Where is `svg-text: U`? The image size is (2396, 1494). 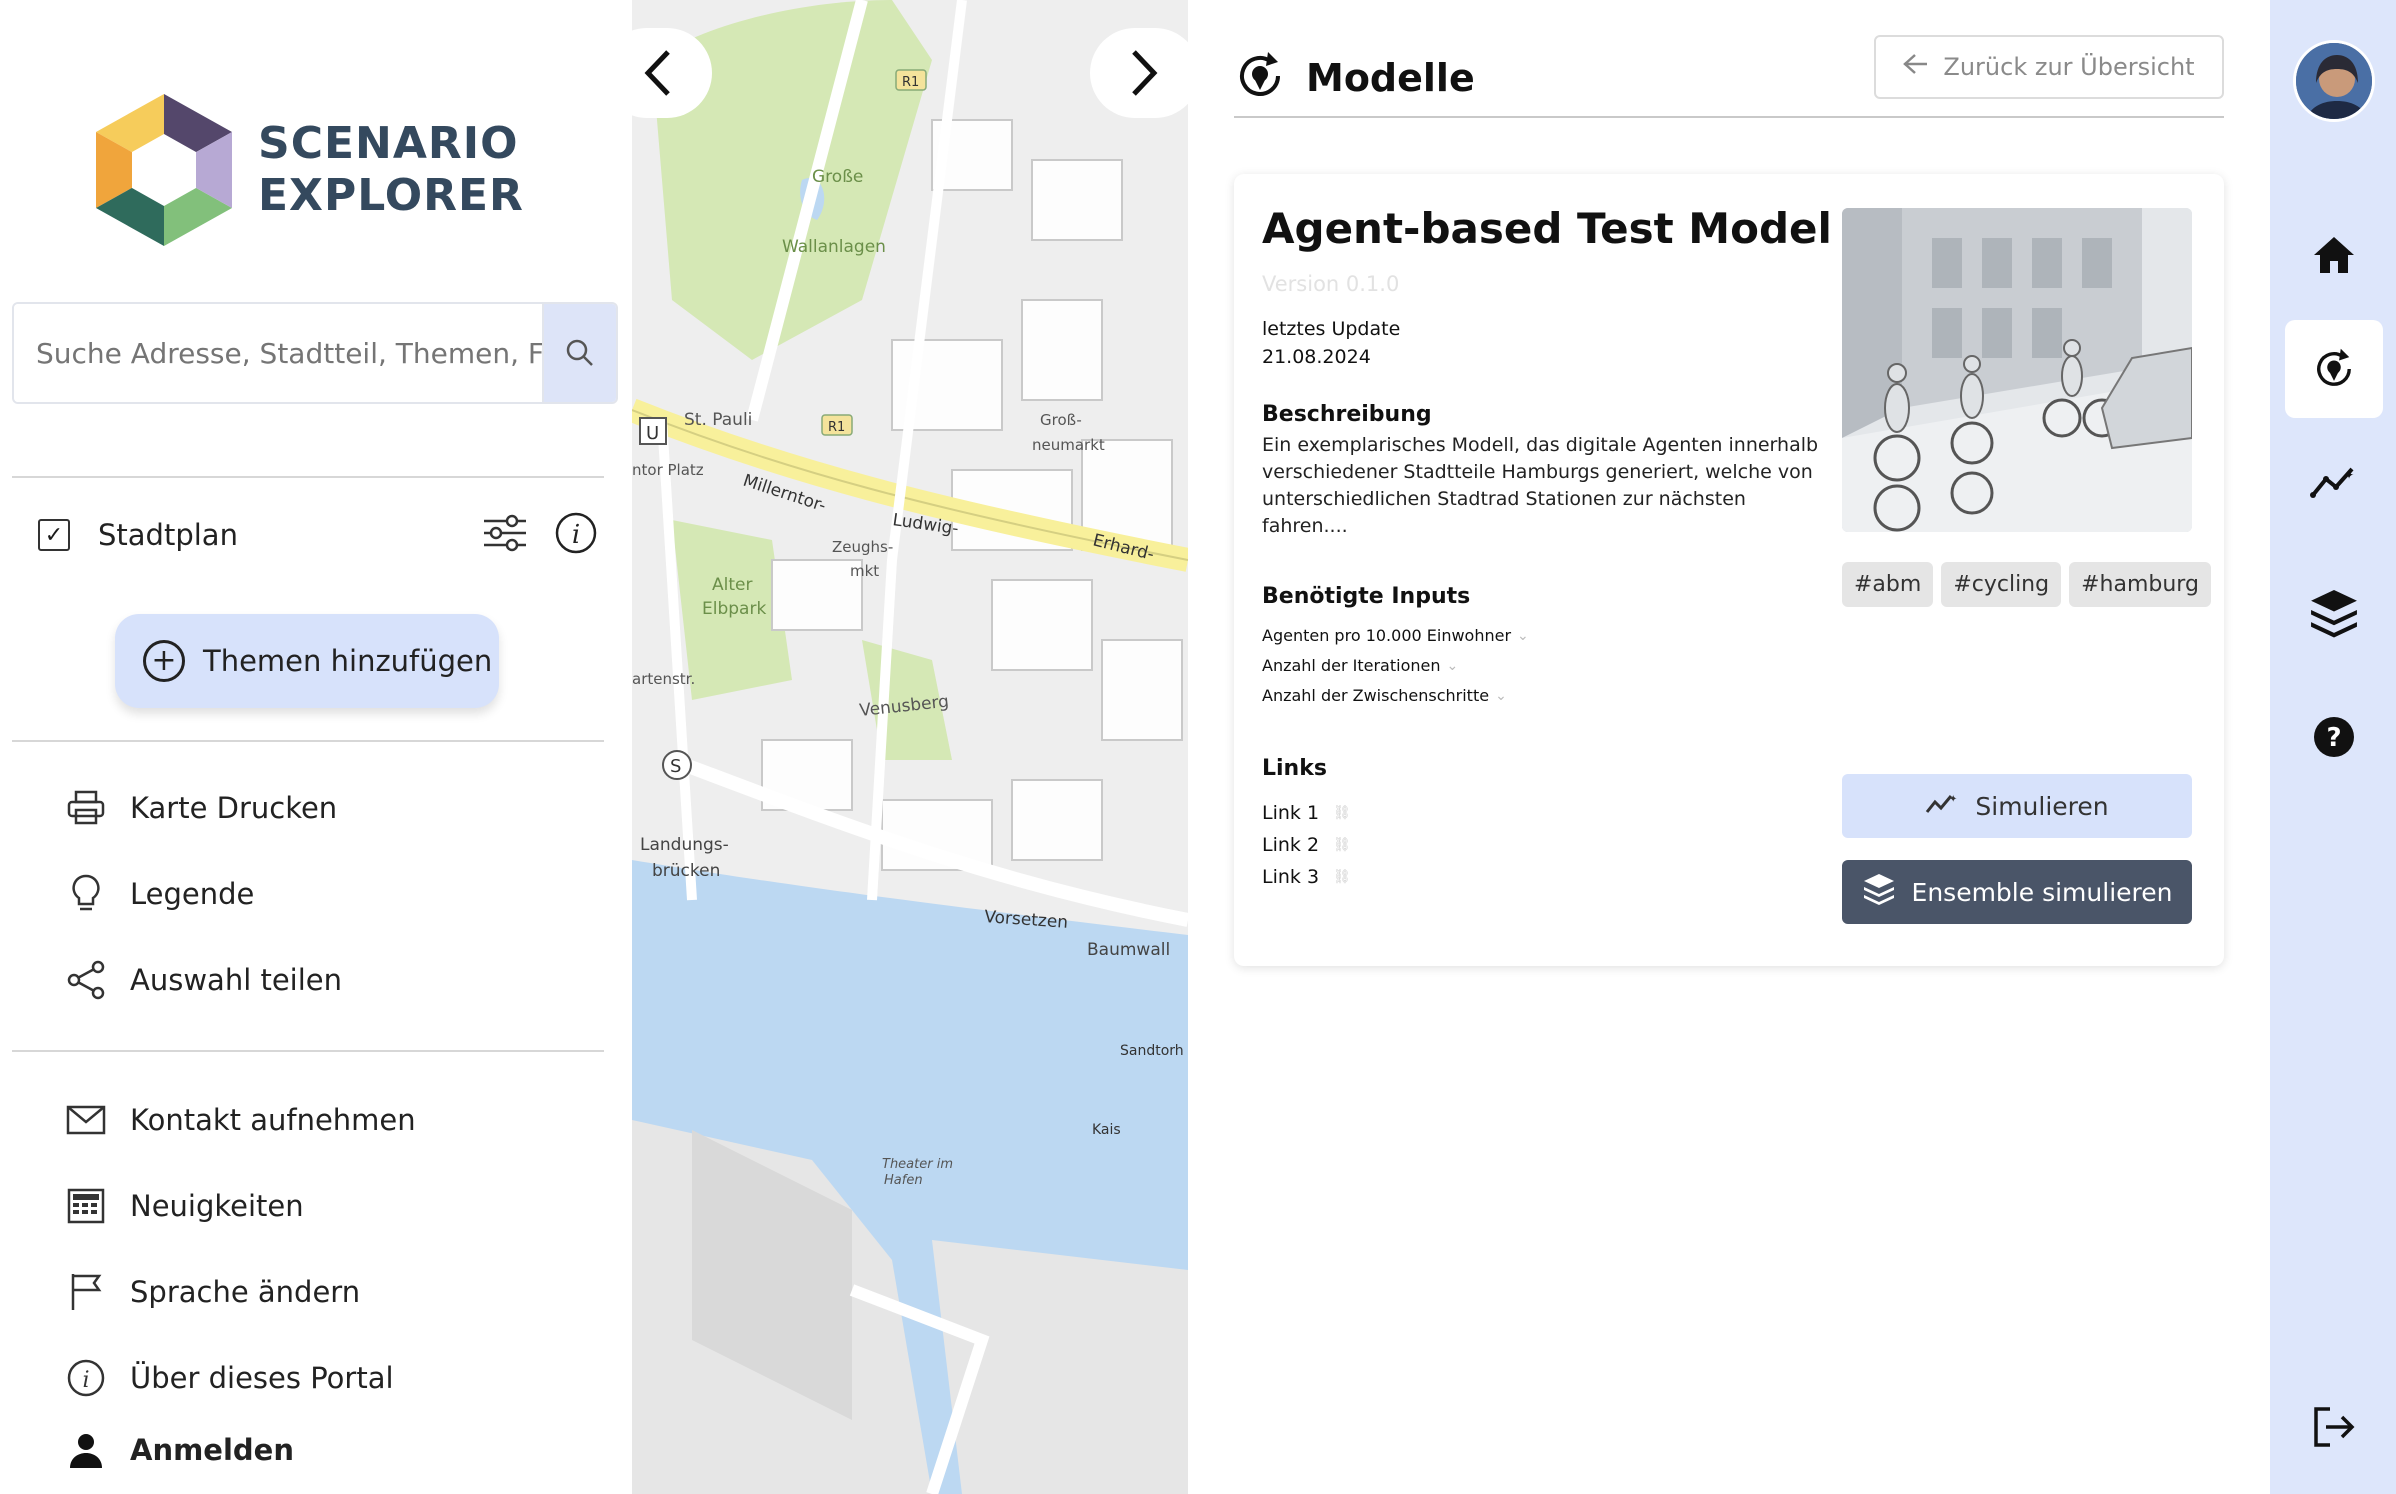
svg-text: U is located at coordinates (652, 433).